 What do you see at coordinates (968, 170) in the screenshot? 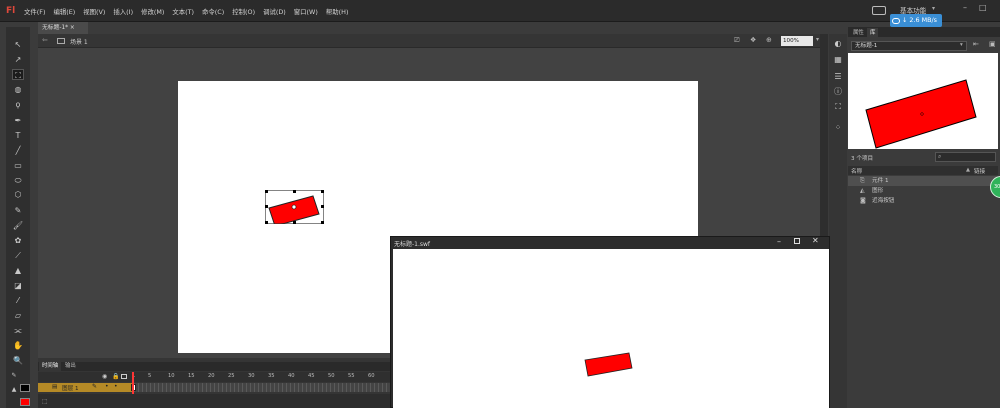
I see `sort-ascending-icon: ▲` at bounding box center [968, 170].